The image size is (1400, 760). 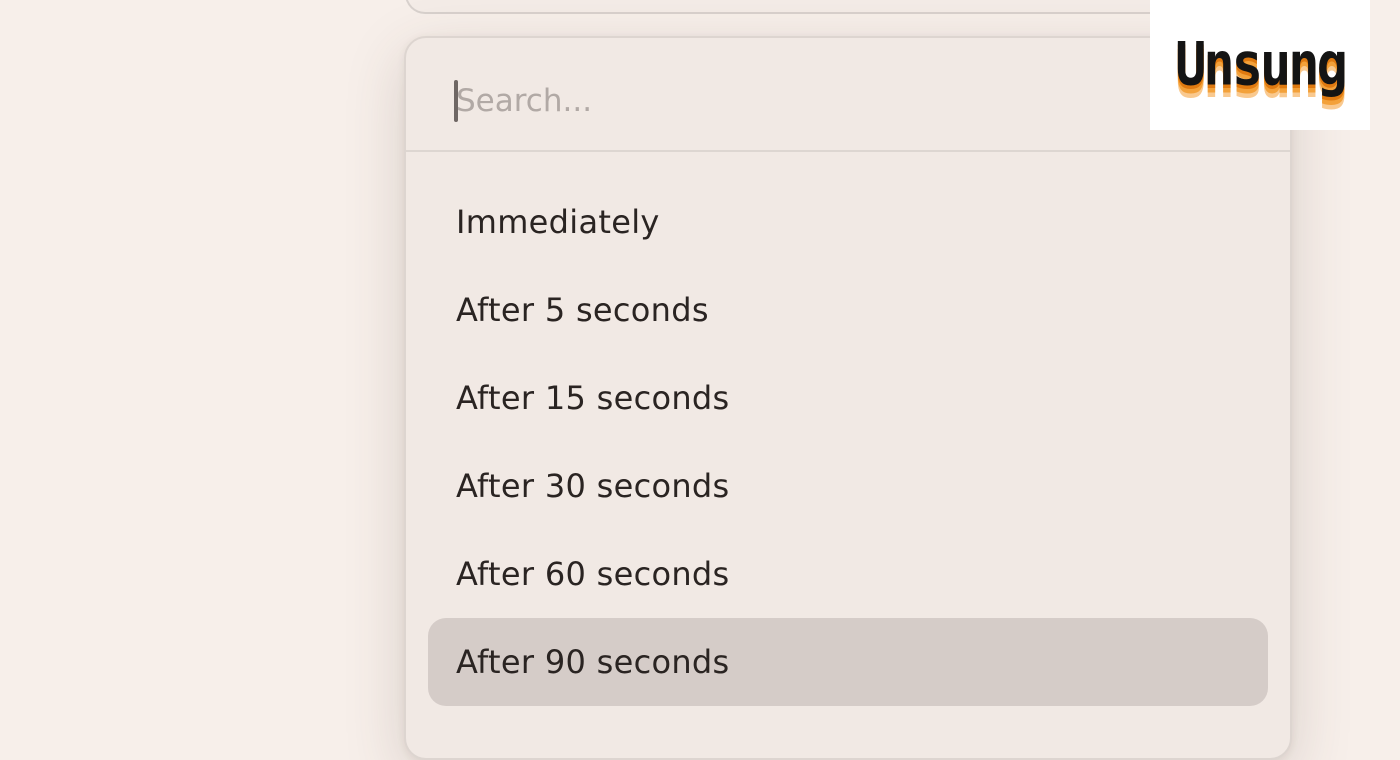 I want to click on option-after-30-seconds: After 30 seconds, so click(x=848, y=486).